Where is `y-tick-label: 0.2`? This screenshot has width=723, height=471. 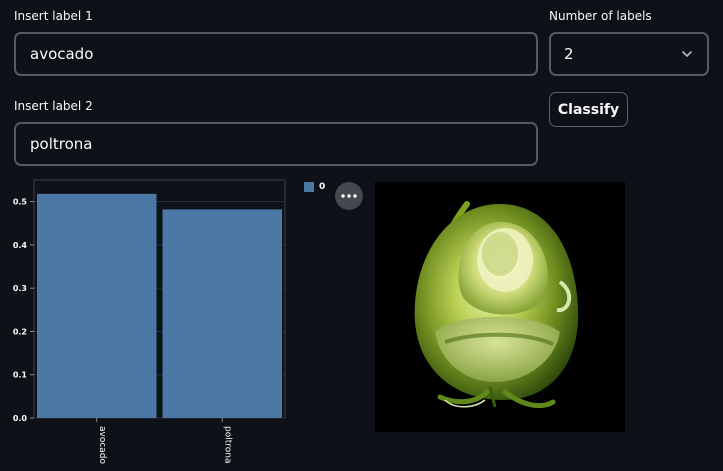 y-tick-label: 0.2 is located at coordinates (20, 331).